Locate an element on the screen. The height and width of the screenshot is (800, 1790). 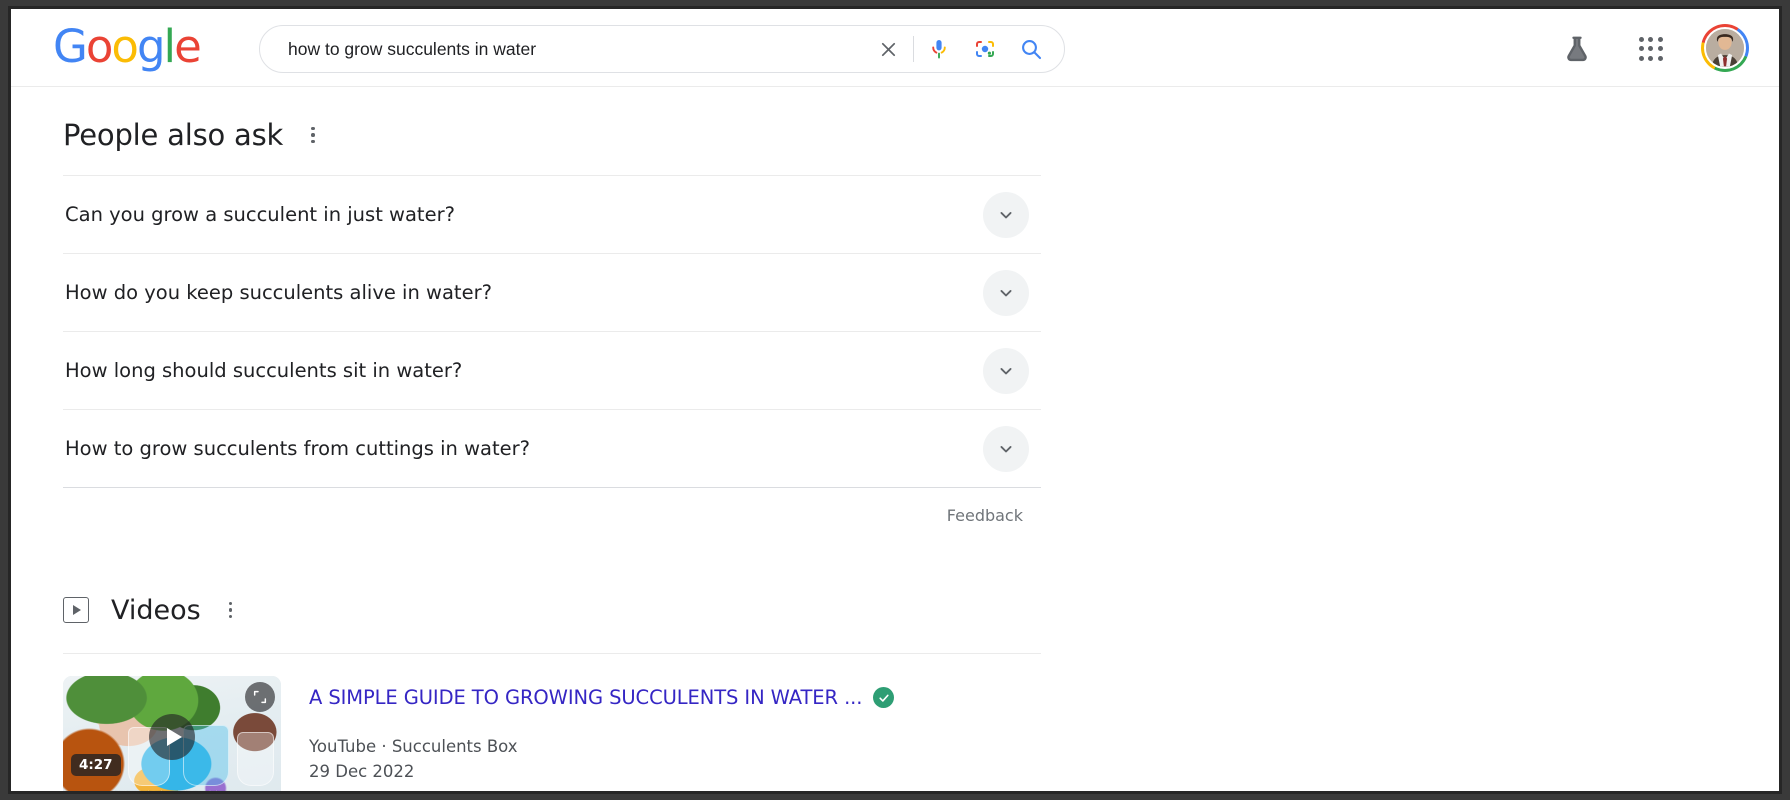
paa-question-label: Can you grow a succulent in just water? is located at coordinates (260, 214).